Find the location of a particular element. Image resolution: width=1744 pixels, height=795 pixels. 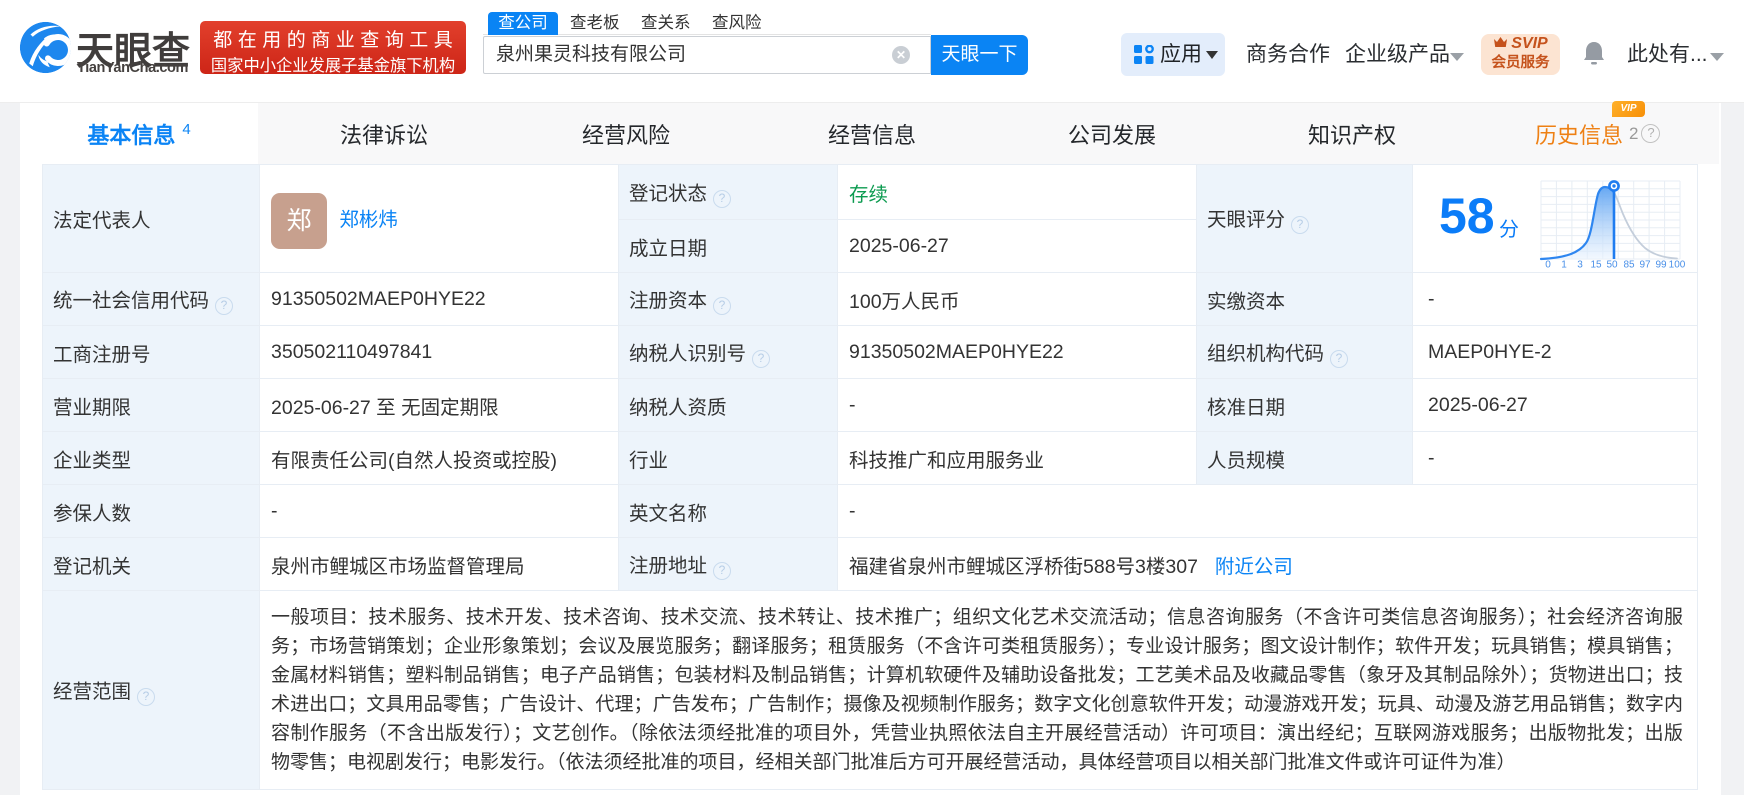

svg-text: 100 is located at coordinates (1677, 265).